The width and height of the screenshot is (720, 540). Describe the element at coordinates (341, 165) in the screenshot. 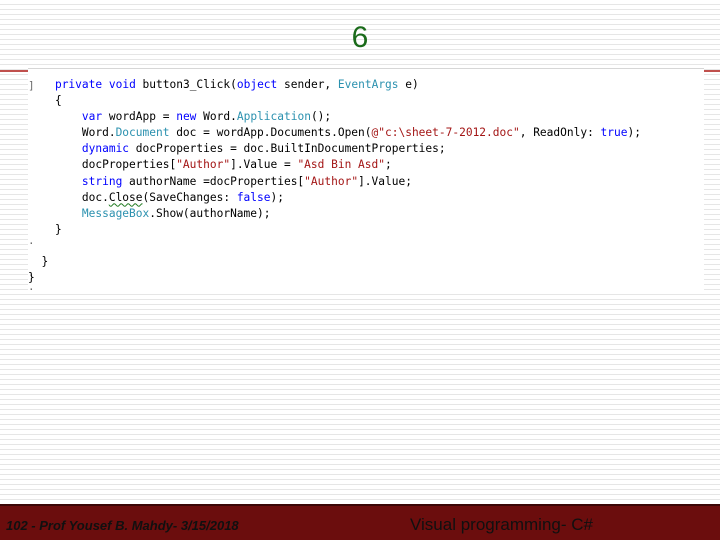

I see `code-token: "Asd Bin Asd"` at that location.